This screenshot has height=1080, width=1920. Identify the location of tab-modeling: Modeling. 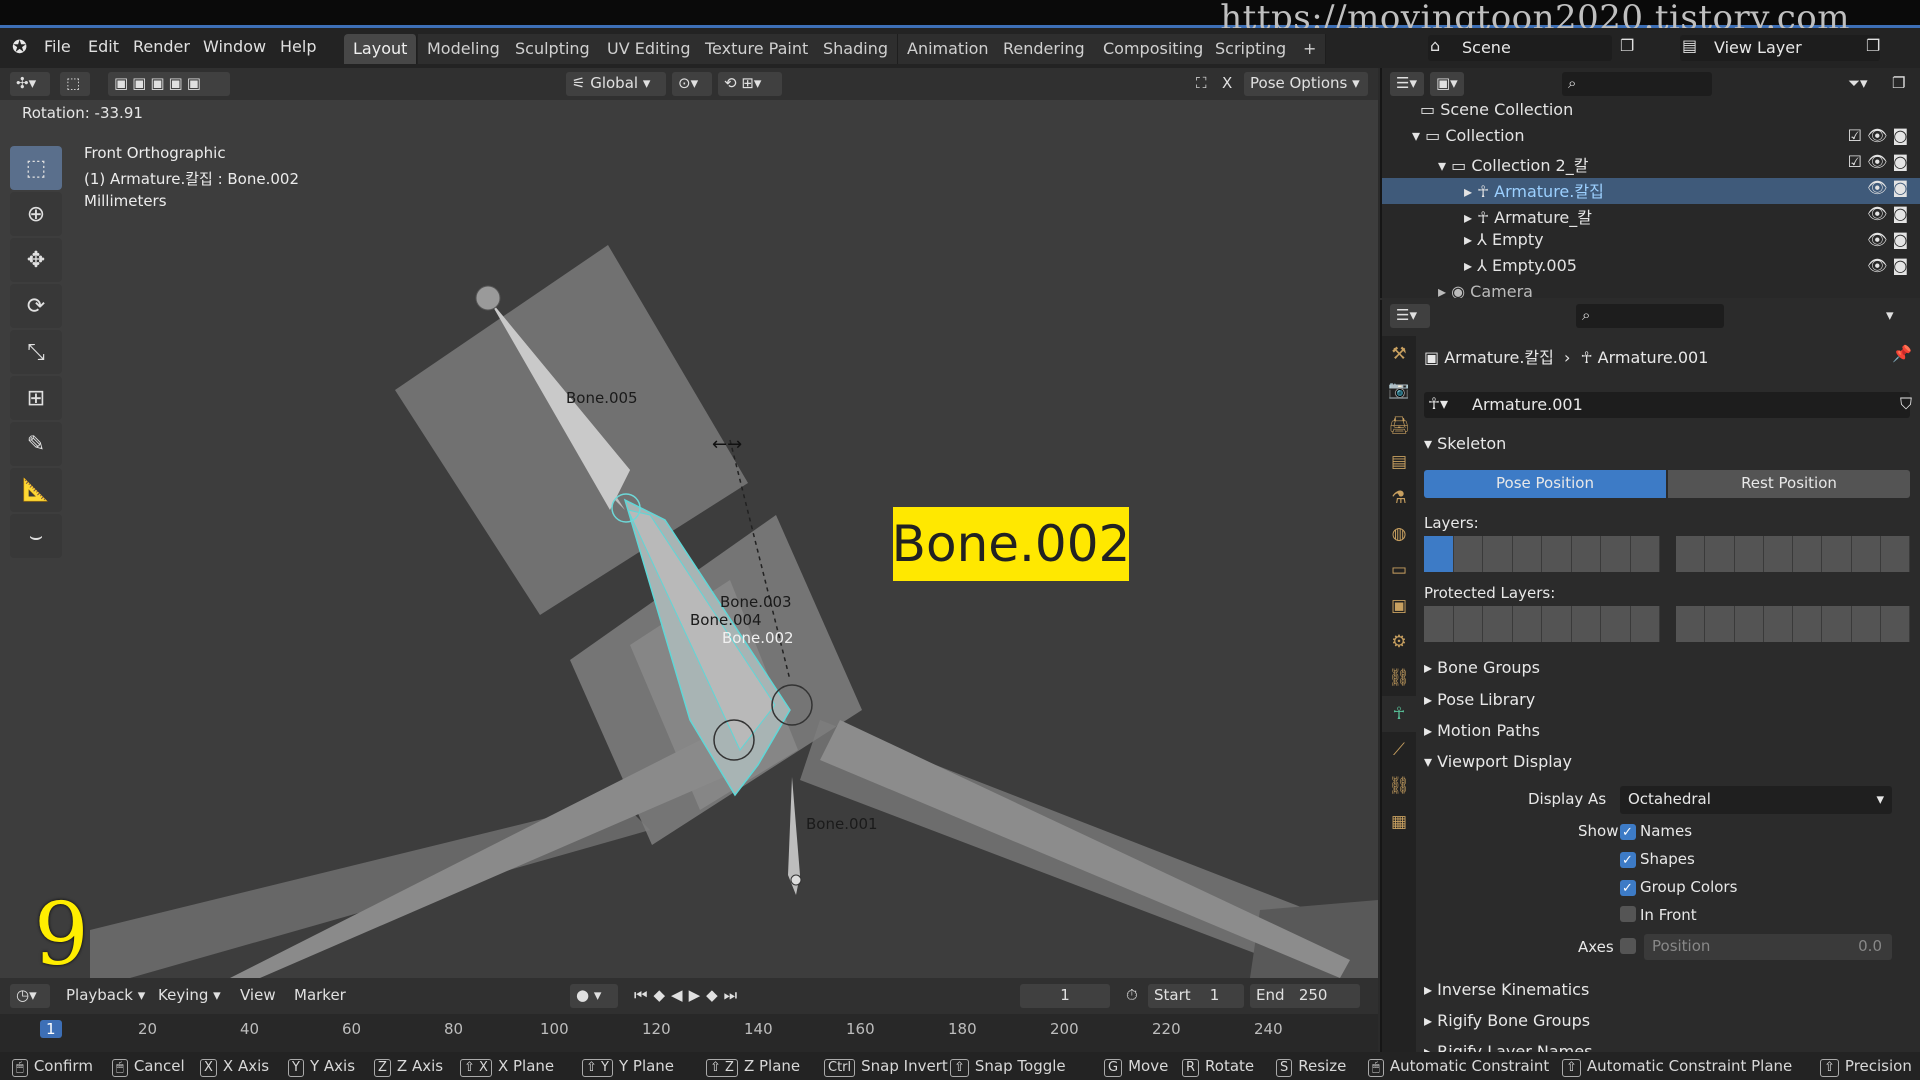
(464, 49).